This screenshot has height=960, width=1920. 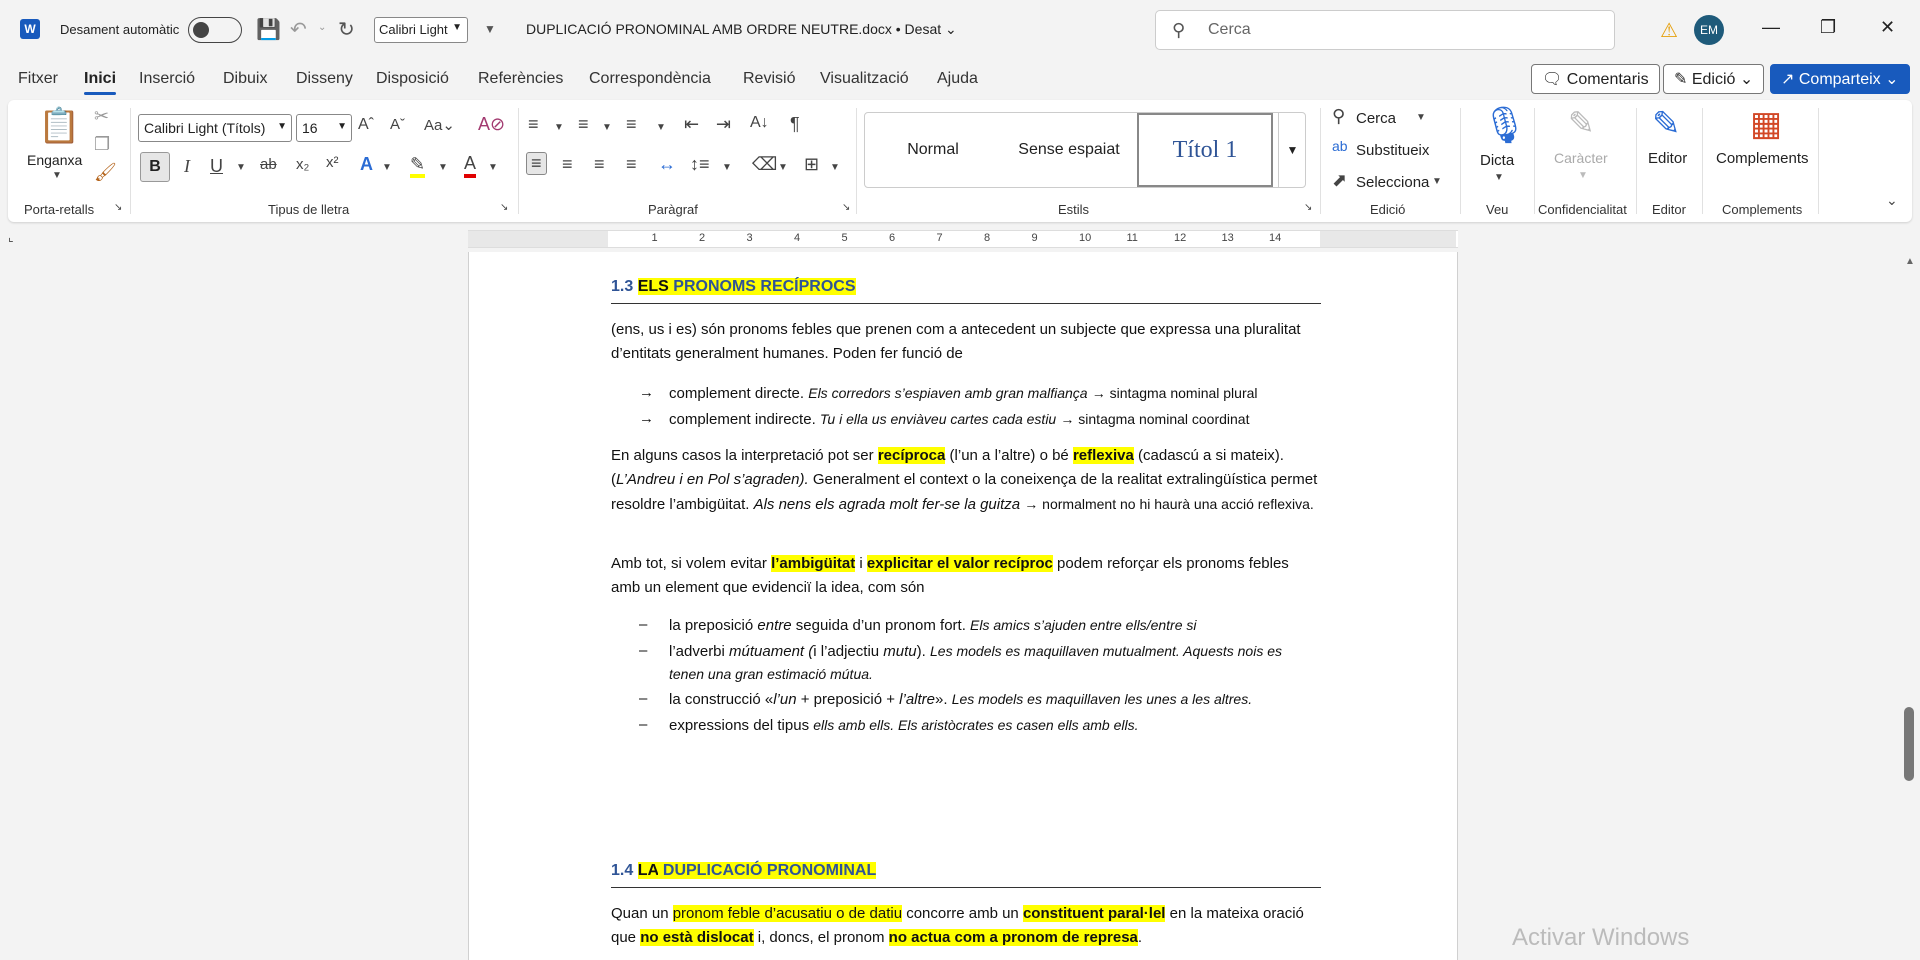 What do you see at coordinates (268, 29) in the screenshot?
I see `save-icon: 💾` at bounding box center [268, 29].